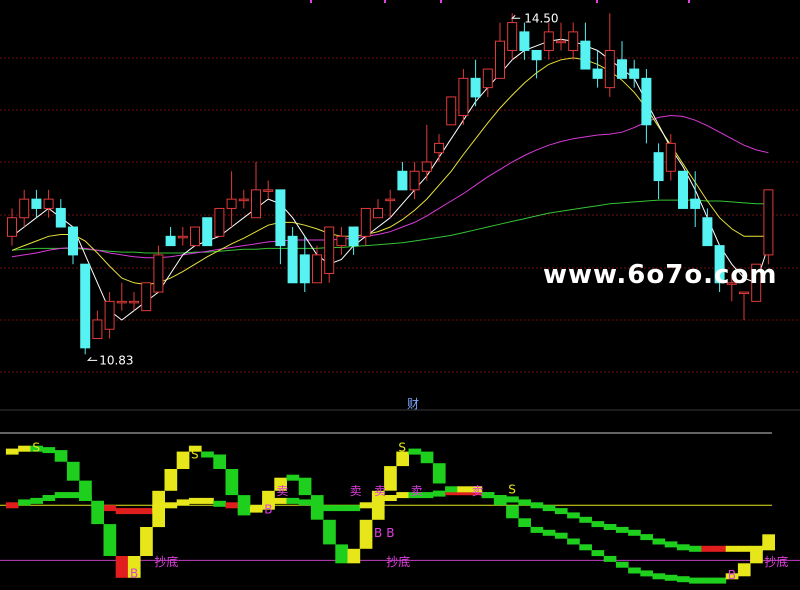  Describe the element at coordinates (378, 533) in the screenshot. I see `signal-label-10: B` at that location.